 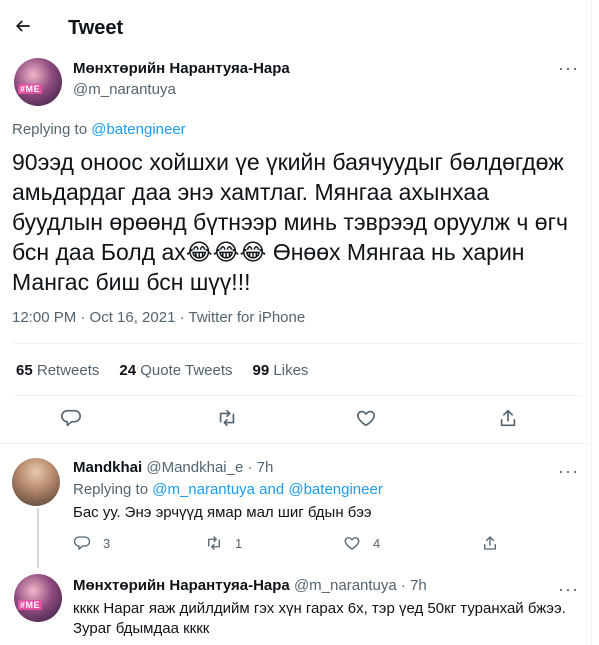 I want to click on reply-button, so click(x=71, y=418).